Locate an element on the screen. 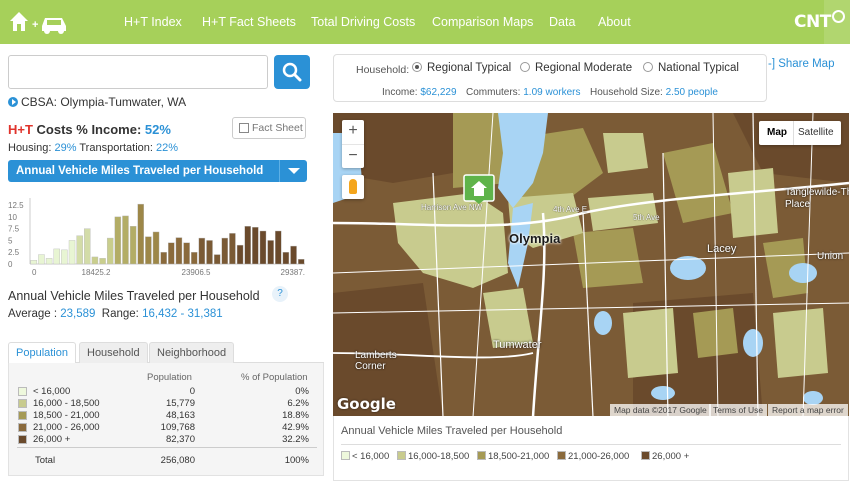 This screenshot has width=850, height=481. ht-title: Costs % Income: is located at coordinates (89, 129).